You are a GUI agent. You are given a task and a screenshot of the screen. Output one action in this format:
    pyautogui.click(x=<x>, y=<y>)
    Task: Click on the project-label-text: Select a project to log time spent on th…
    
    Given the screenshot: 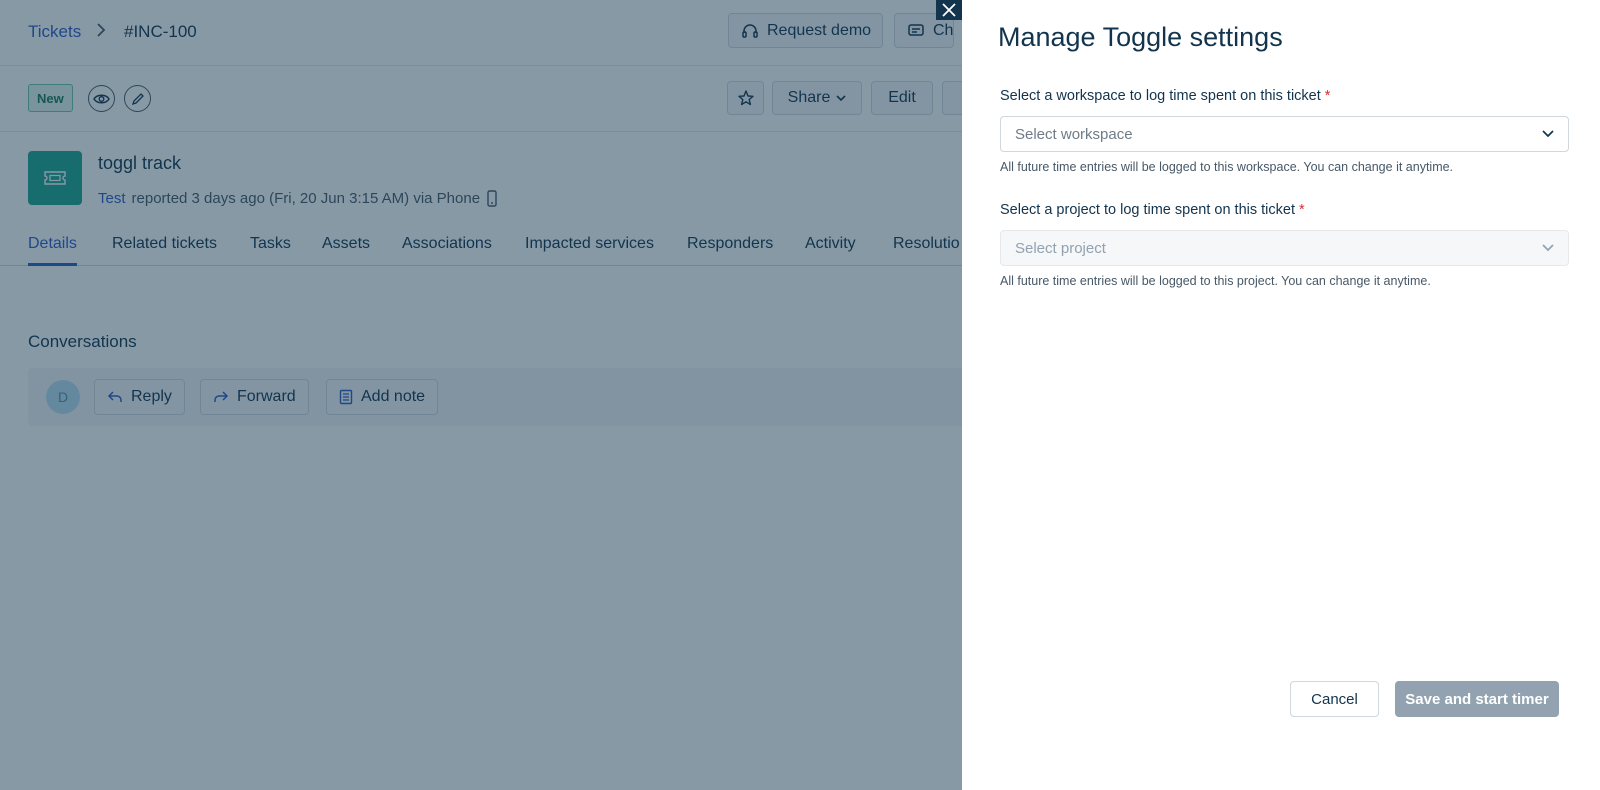 What is the action you would take?
    pyautogui.click(x=1147, y=210)
    